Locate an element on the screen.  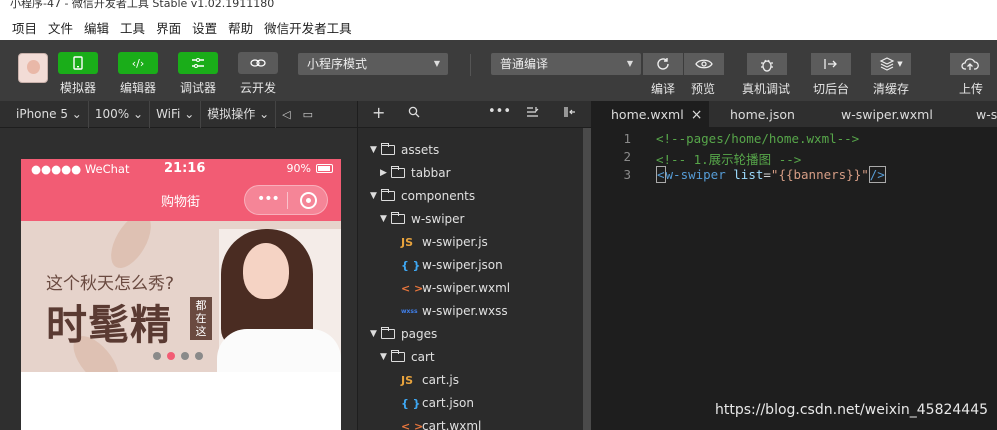
tree-file: { } w-swiper.json is located at coordinates (452, 265).